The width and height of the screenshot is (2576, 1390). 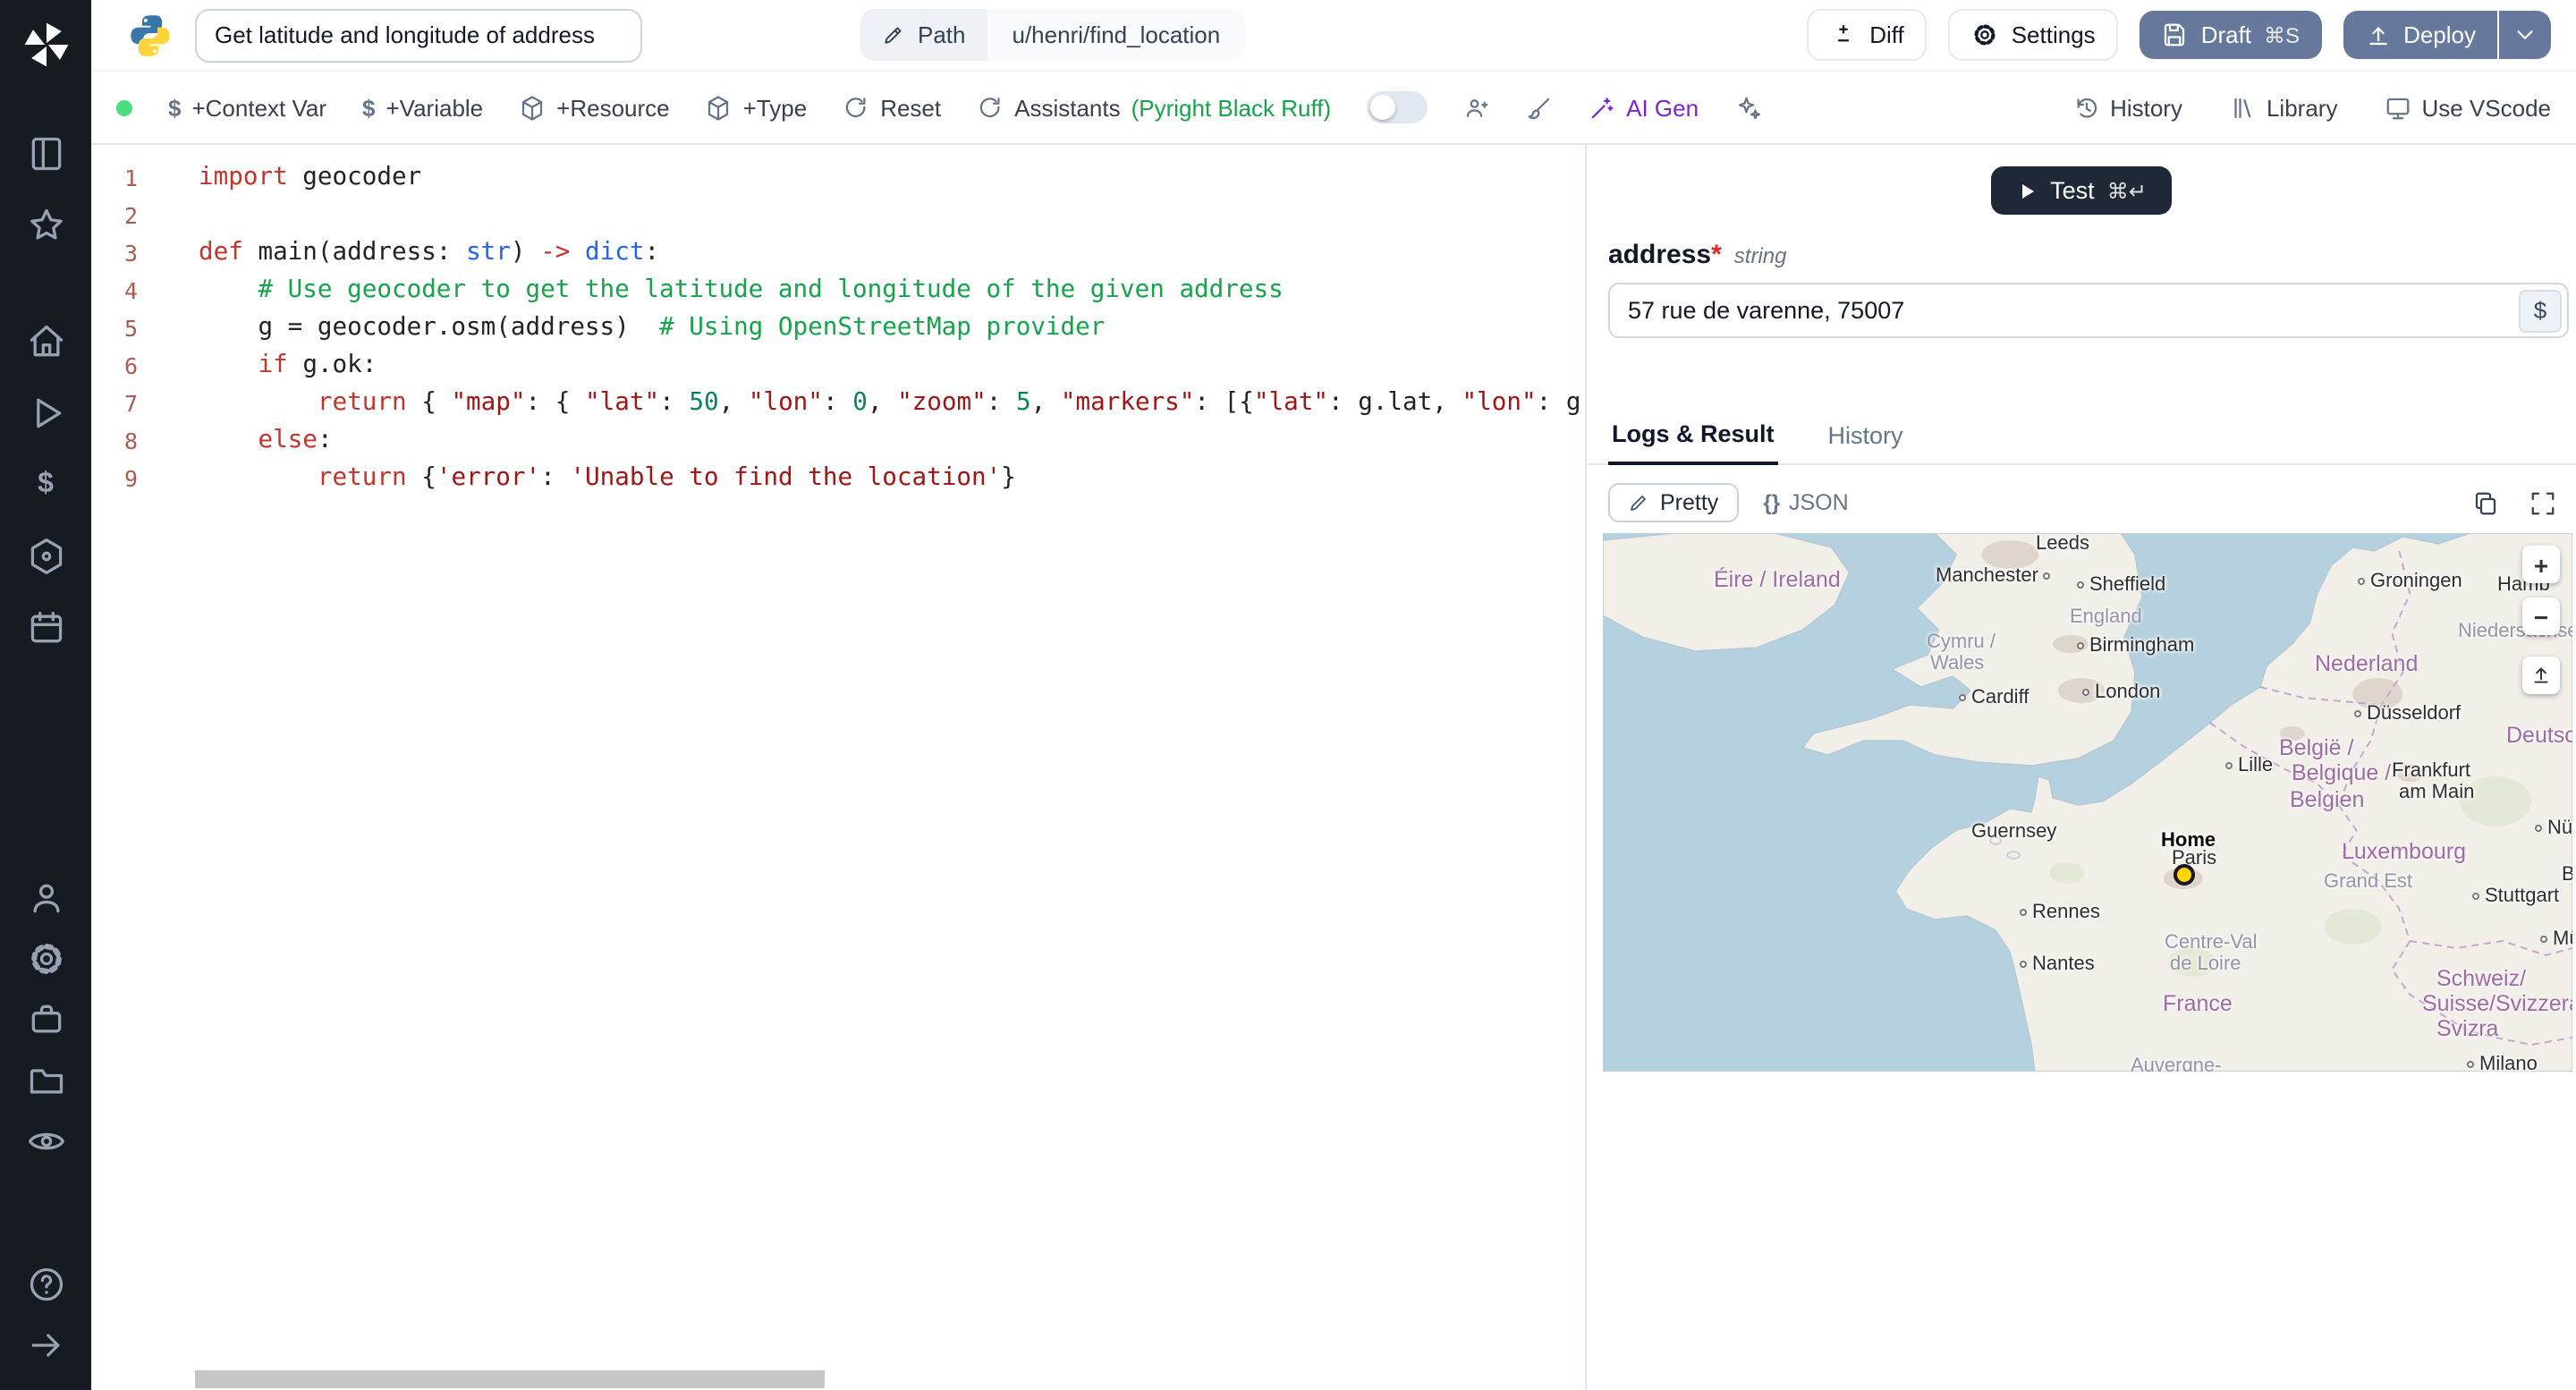 What do you see at coordinates (2467, 1028) in the screenshot?
I see `map-label: Svizra` at bounding box center [2467, 1028].